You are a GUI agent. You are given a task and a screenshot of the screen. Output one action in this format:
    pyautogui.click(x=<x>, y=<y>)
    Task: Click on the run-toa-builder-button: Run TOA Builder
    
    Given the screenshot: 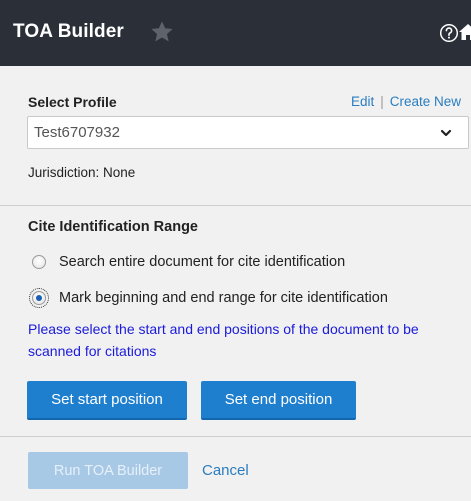 What is the action you would take?
    pyautogui.click(x=108, y=470)
    